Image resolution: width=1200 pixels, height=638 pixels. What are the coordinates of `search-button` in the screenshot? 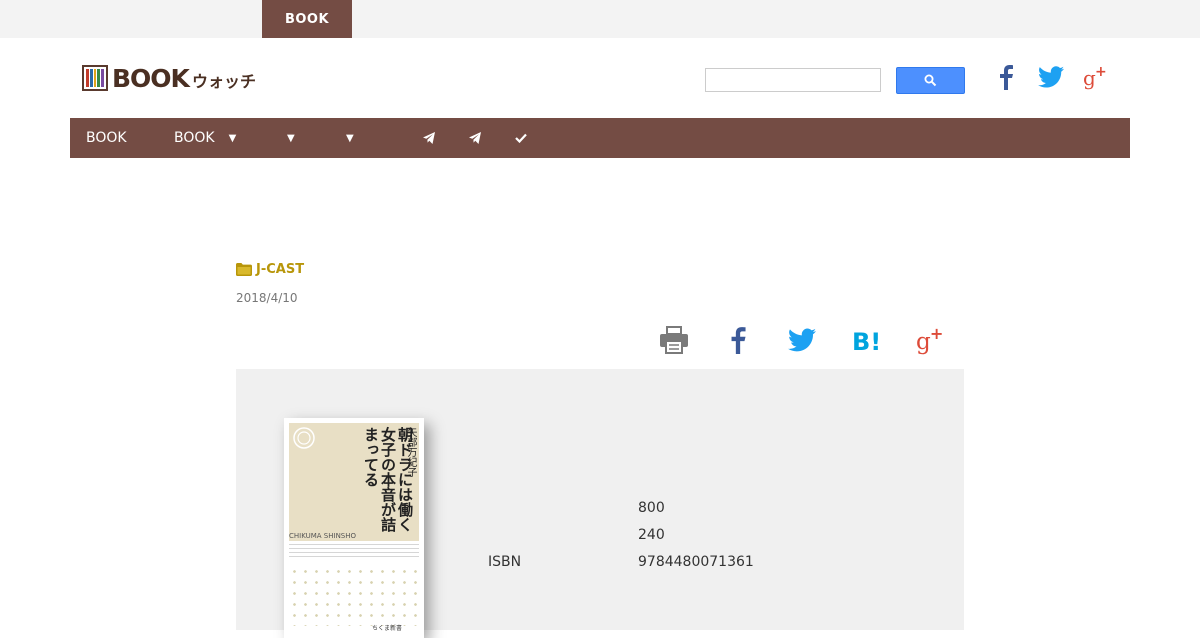 It's located at (930, 80).